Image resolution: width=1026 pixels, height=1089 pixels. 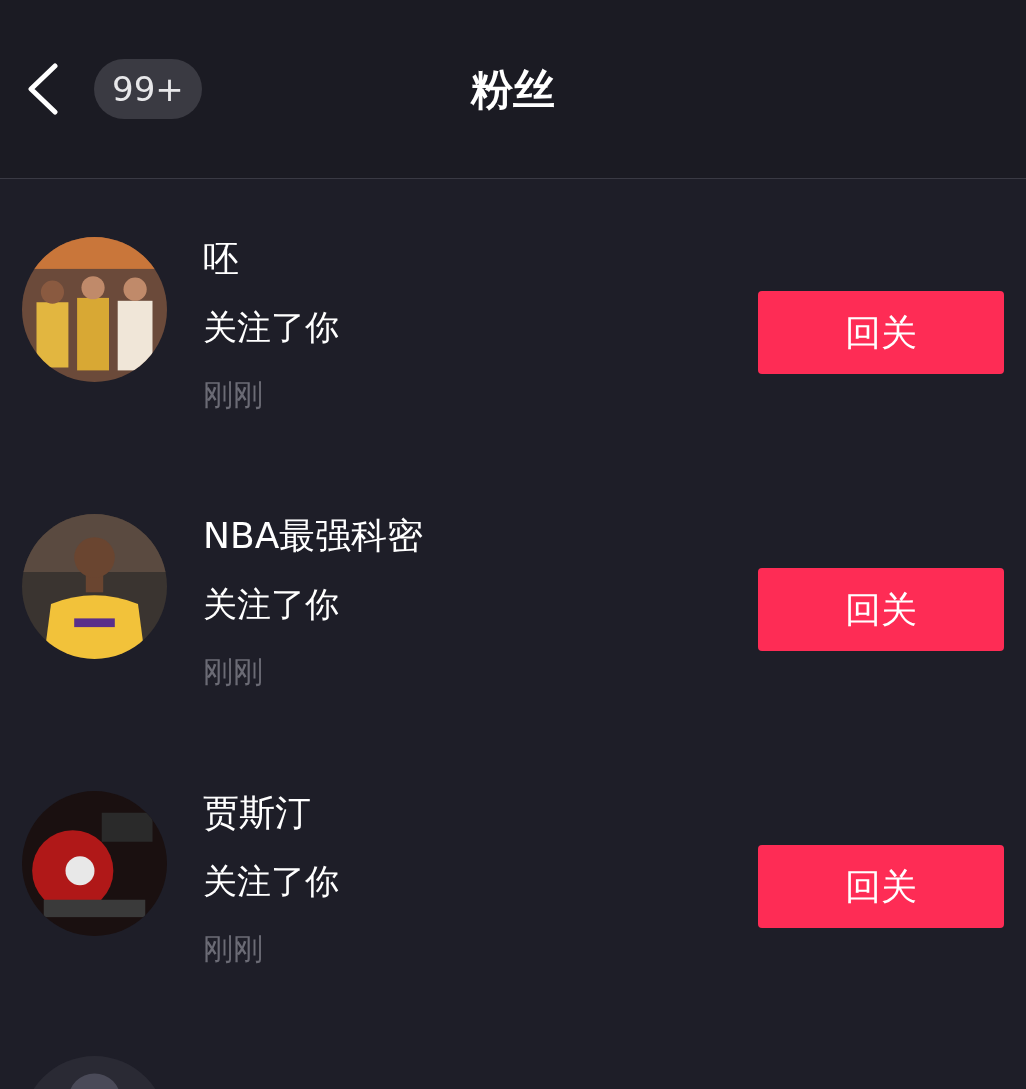 I want to click on notification-badge: 99+, so click(x=148, y=89).